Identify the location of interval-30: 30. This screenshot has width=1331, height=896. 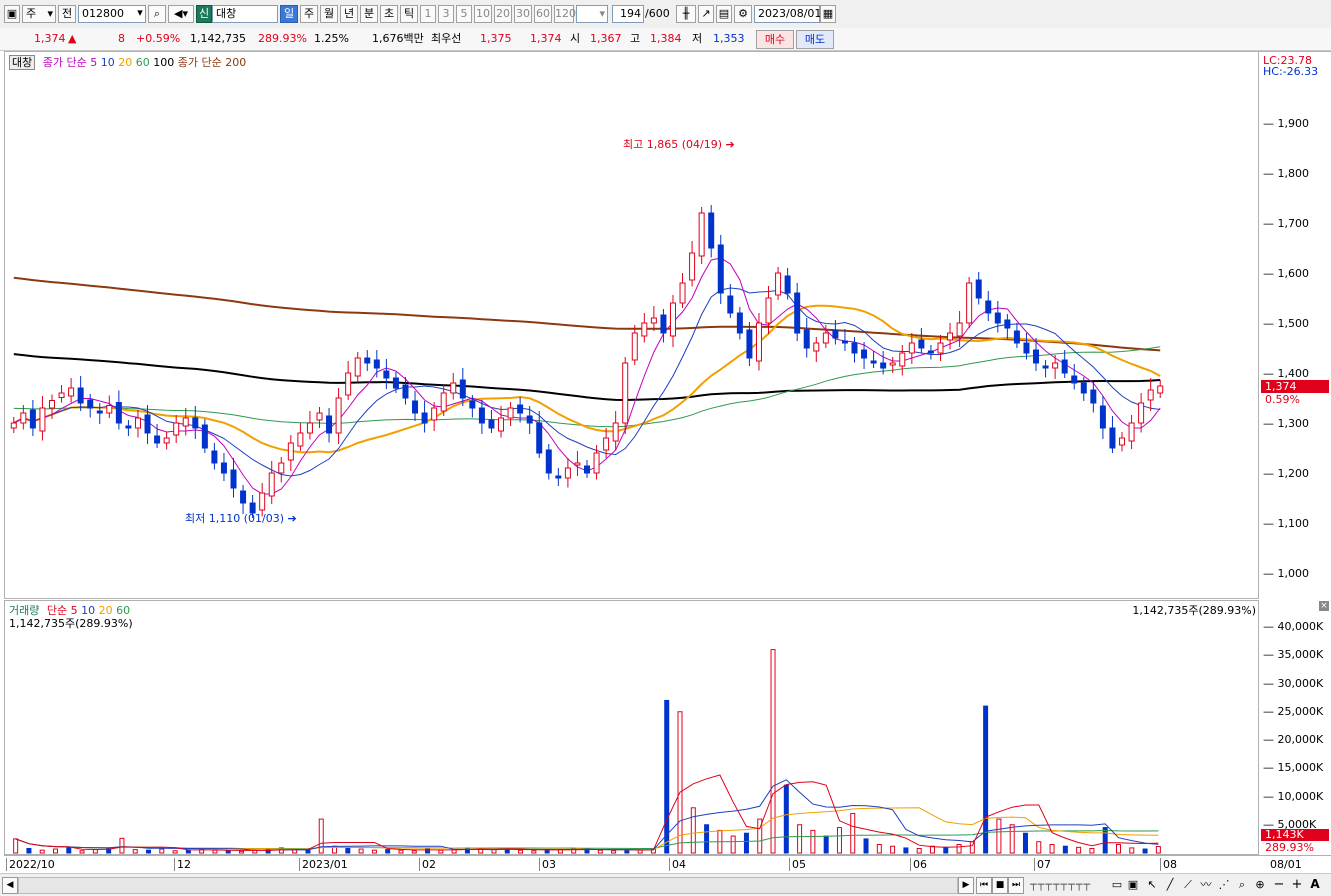
(523, 14).